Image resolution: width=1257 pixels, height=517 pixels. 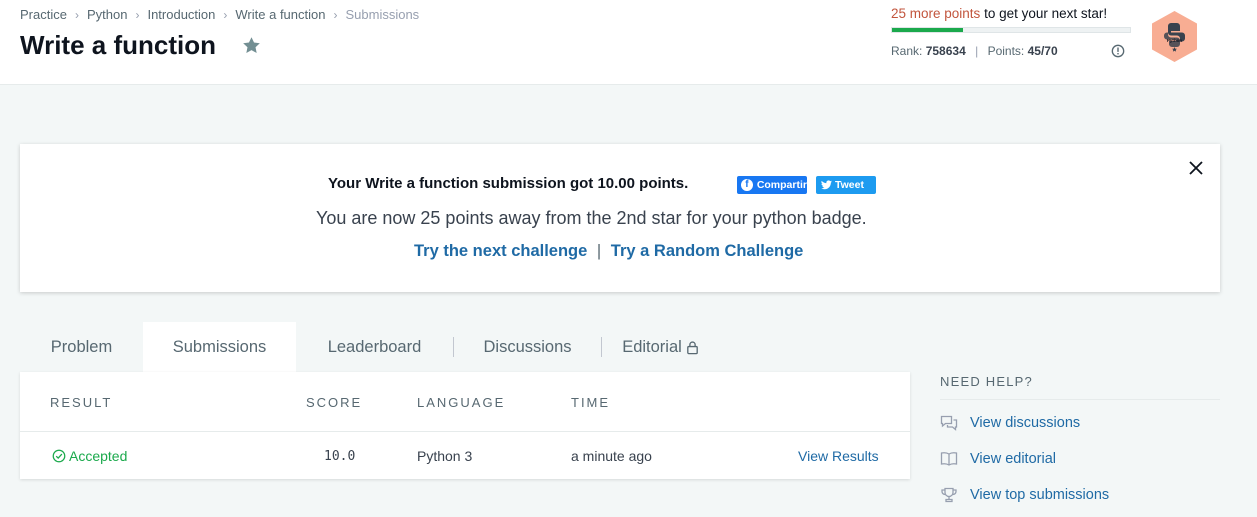 What do you see at coordinates (1118, 51) in the screenshot?
I see `info-icon` at bounding box center [1118, 51].